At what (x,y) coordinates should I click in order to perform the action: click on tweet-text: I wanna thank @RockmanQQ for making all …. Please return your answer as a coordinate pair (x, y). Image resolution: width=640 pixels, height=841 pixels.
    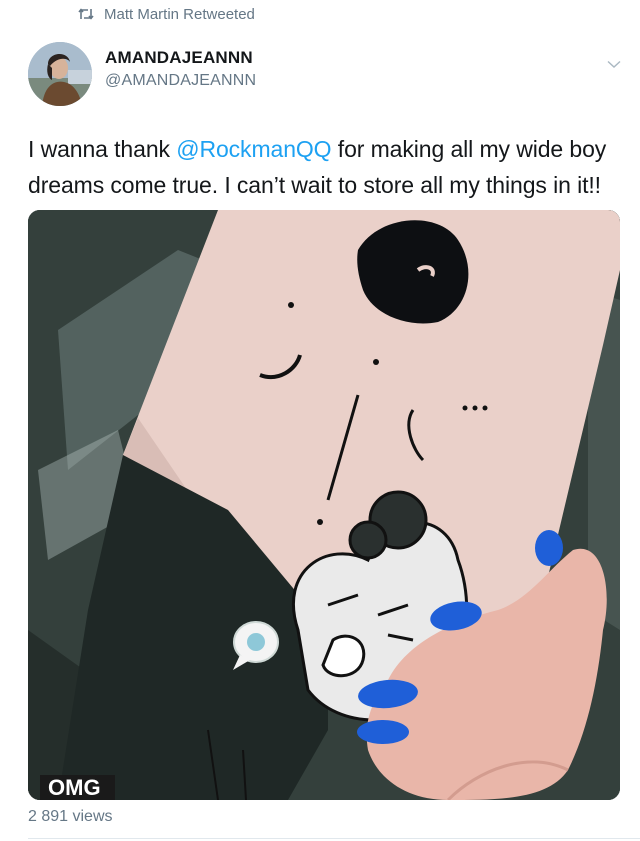
    Looking at the image, I should click on (328, 167).